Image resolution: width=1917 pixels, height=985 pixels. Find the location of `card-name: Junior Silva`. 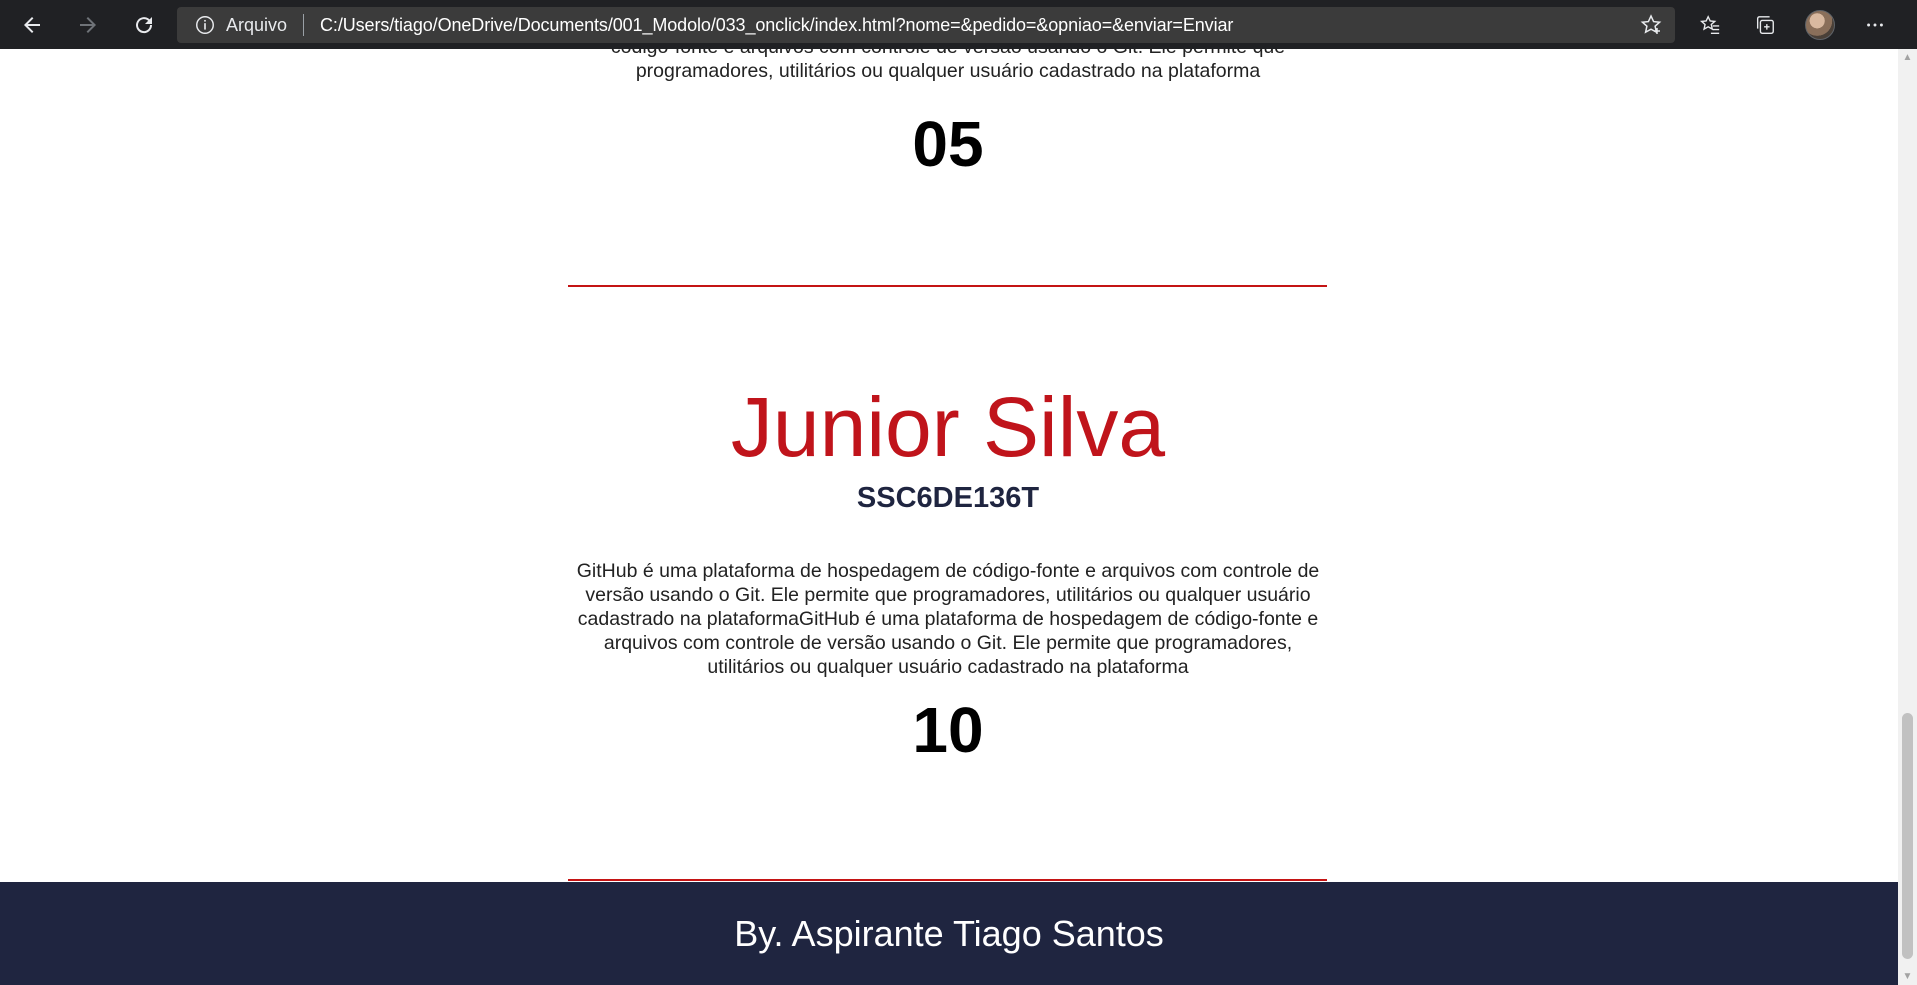

card-name: Junior Silva is located at coordinates (948, 427).